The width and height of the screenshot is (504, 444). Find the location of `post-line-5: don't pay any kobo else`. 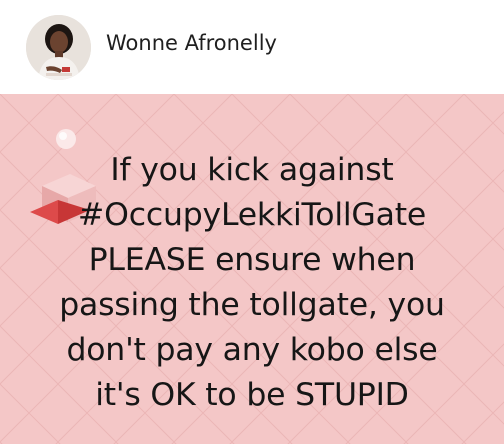

post-line-5: don't pay any kobo else is located at coordinates (252, 350).